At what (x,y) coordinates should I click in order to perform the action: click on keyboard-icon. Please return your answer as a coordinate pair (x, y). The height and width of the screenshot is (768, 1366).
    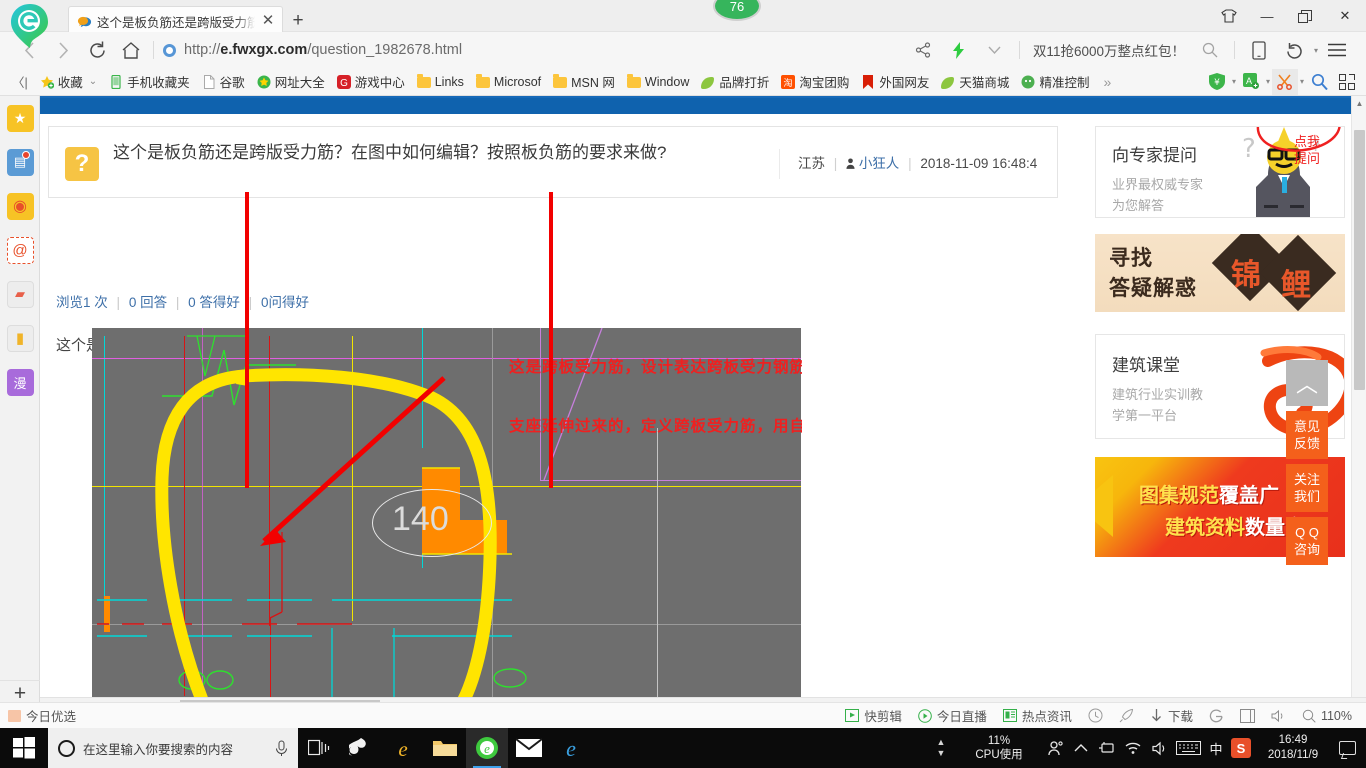
    Looking at the image, I should click on (1188, 748).